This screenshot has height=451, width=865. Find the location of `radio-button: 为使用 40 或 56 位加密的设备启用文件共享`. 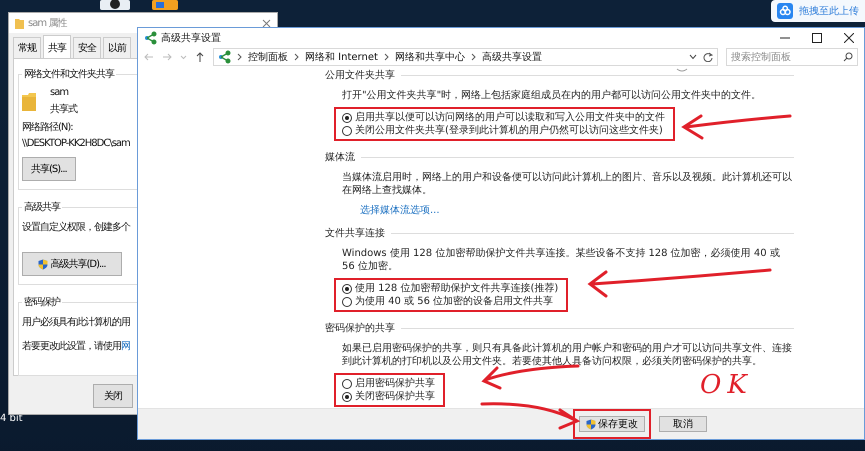

radio-button: 为使用 40 或 56 位加密的设备启用文件共享 is located at coordinates (450, 301).